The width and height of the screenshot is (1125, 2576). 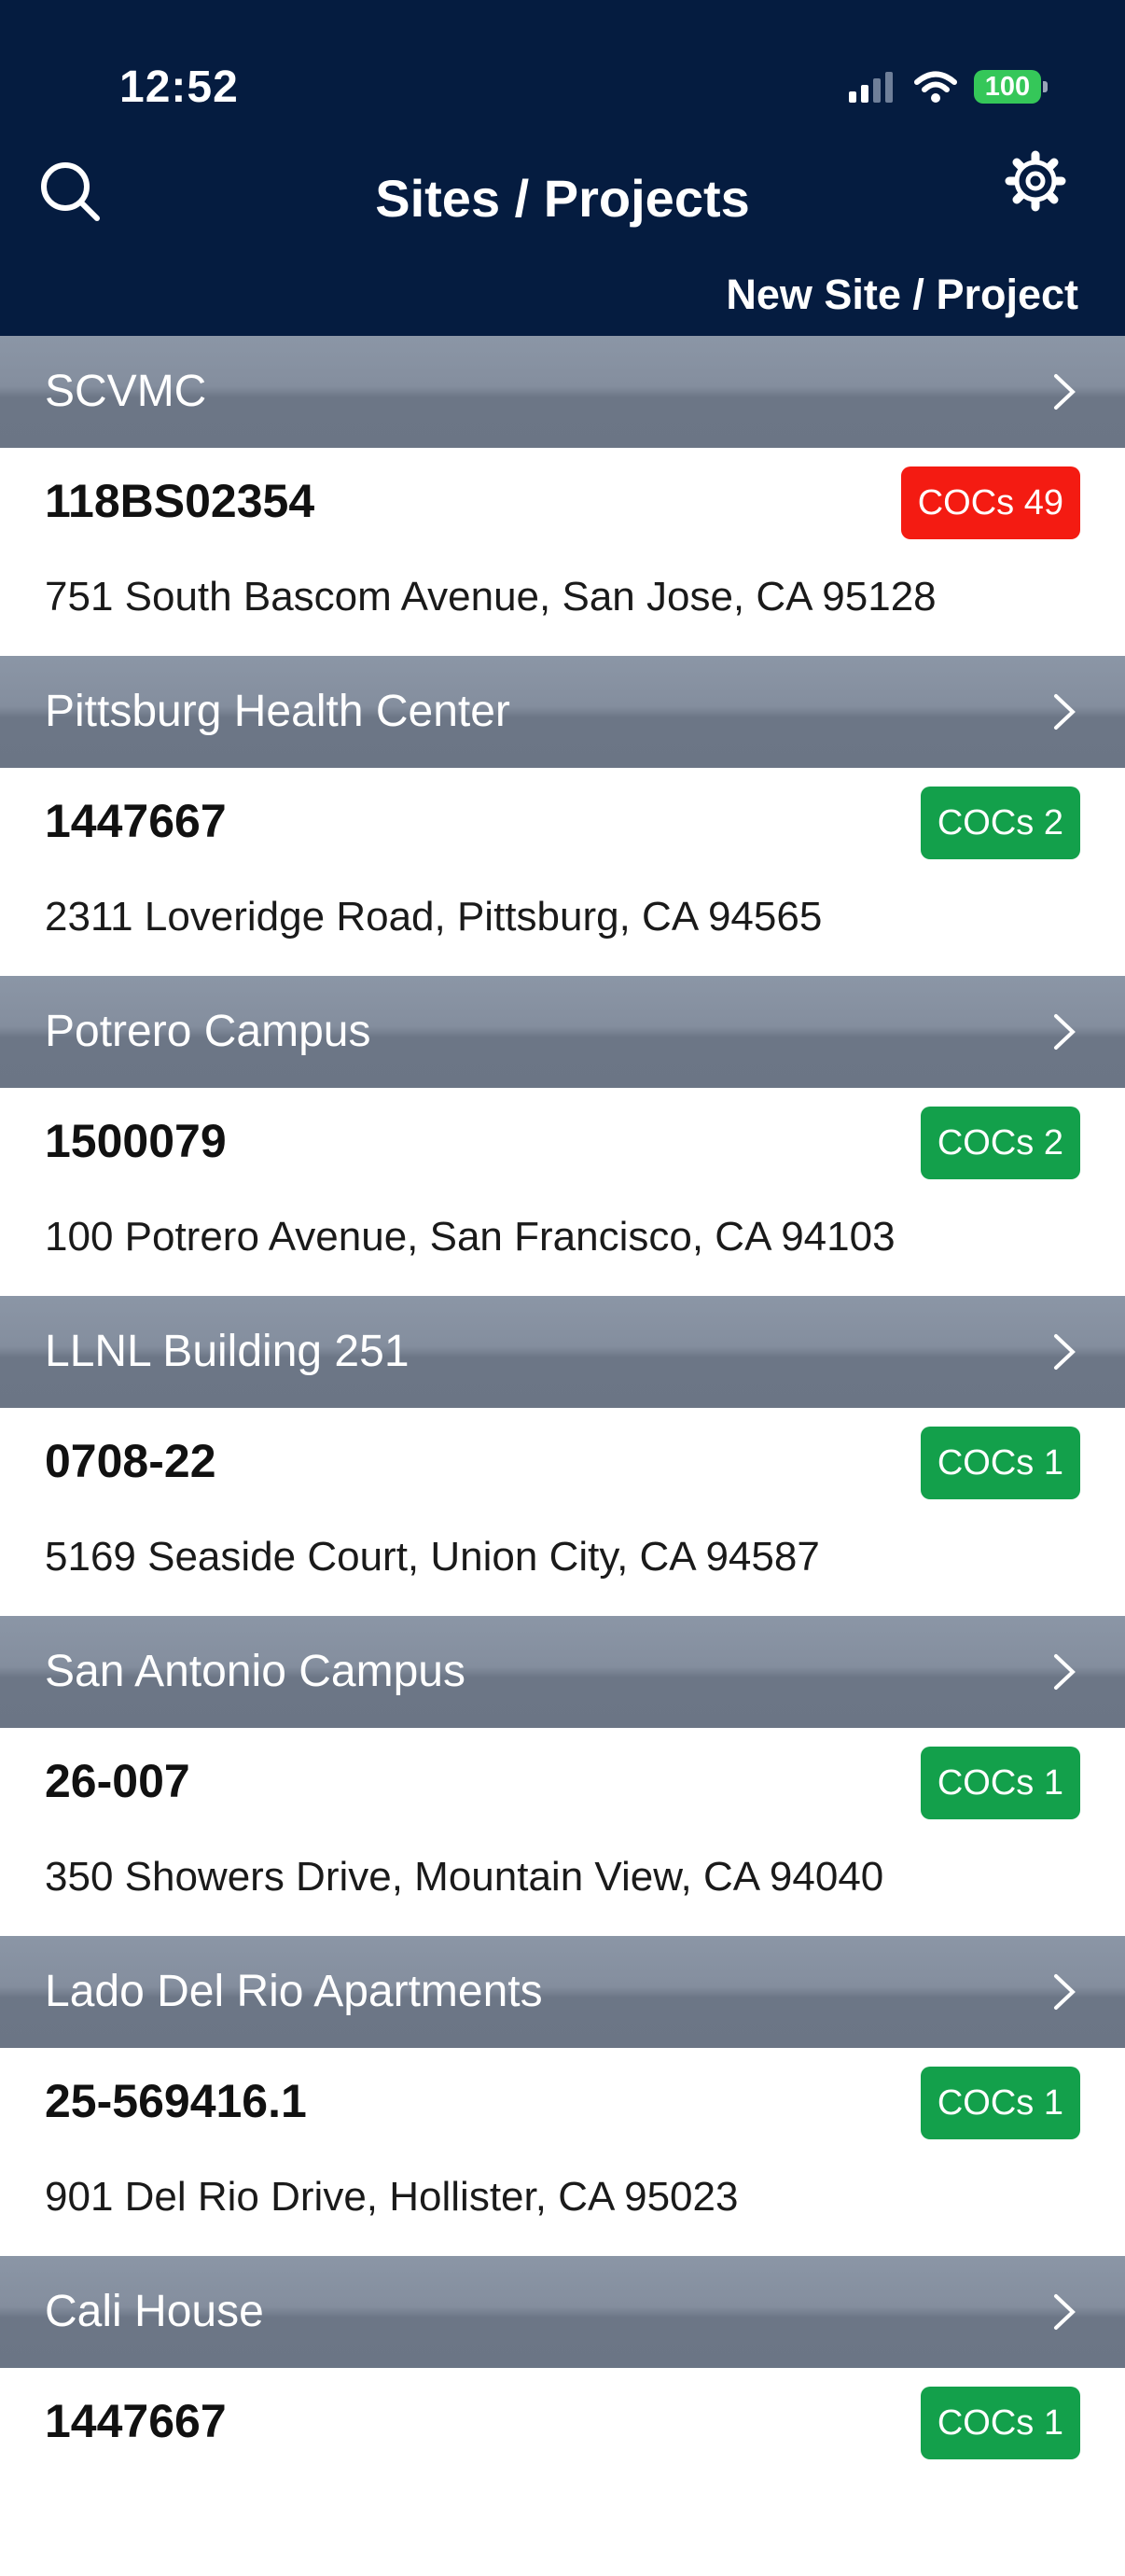 What do you see at coordinates (562, 1032) in the screenshot?
I see `site-header-potrero-campus: Potrero Campus` at bounding box center [562, 1032].